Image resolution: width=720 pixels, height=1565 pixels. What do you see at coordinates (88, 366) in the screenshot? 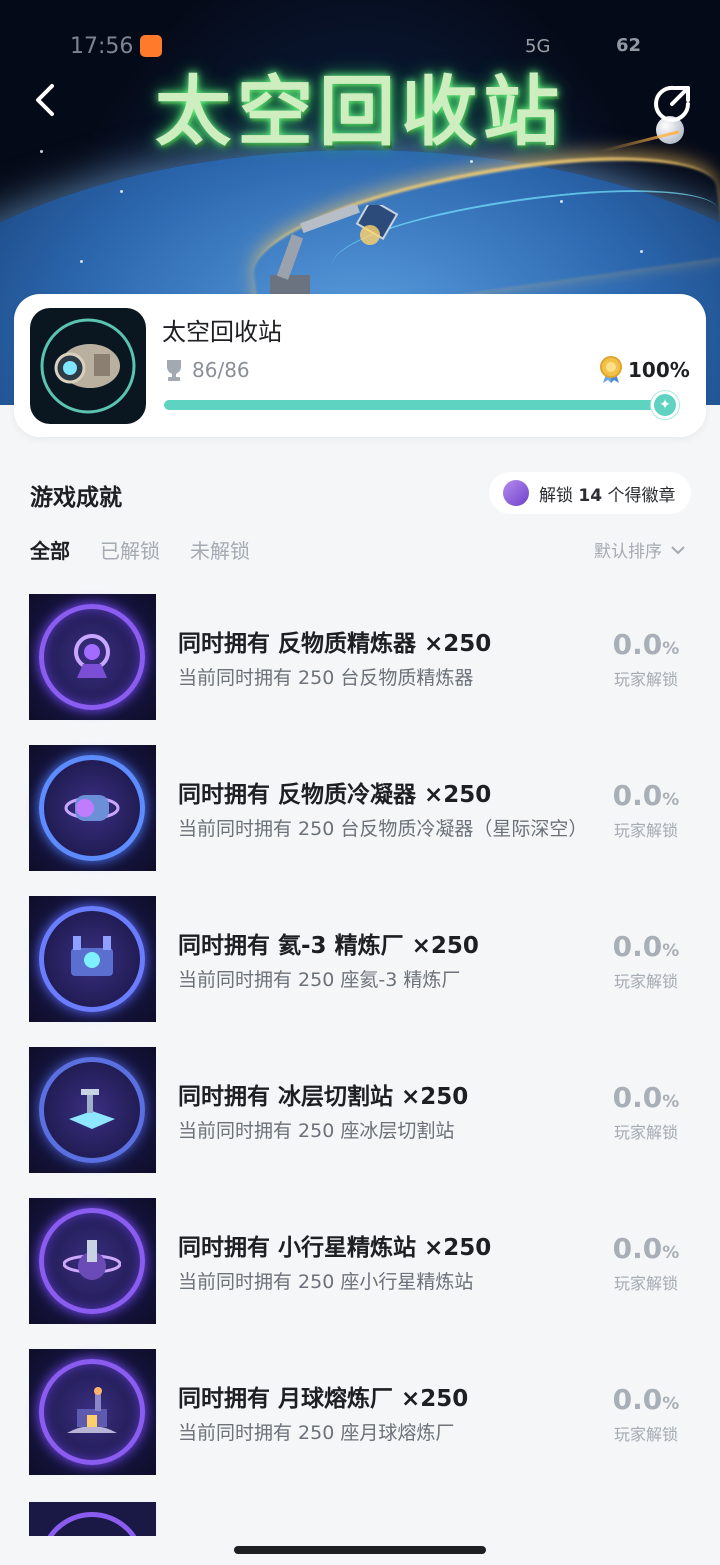
I see `game-icon` at bounding box center [88, 366].